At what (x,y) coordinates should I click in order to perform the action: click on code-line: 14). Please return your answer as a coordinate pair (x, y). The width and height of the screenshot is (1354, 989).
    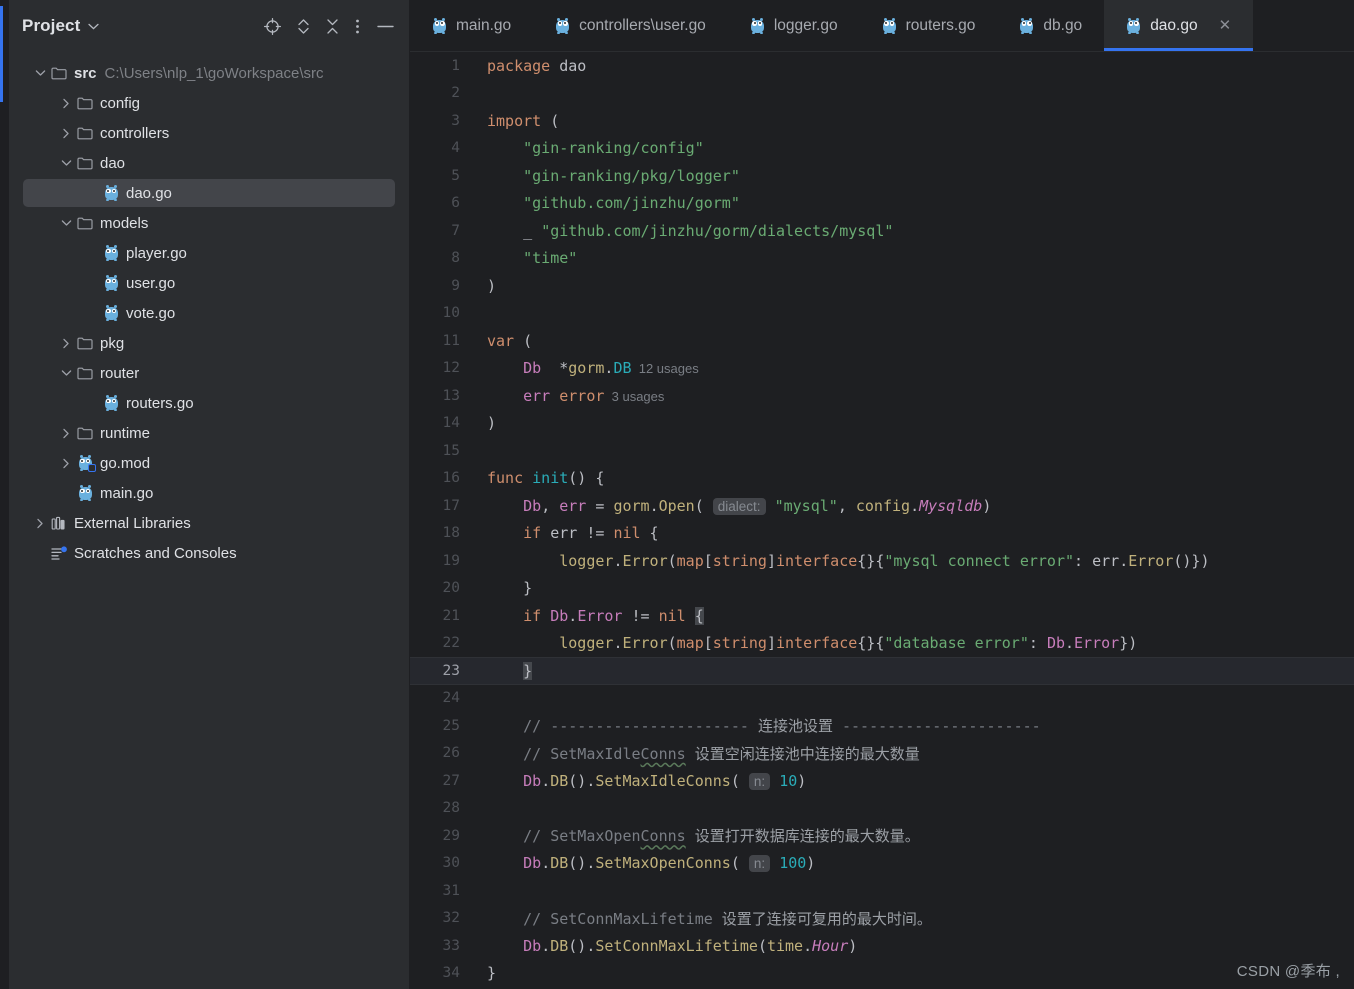
    Looking at the image, I should click on (882, 424).